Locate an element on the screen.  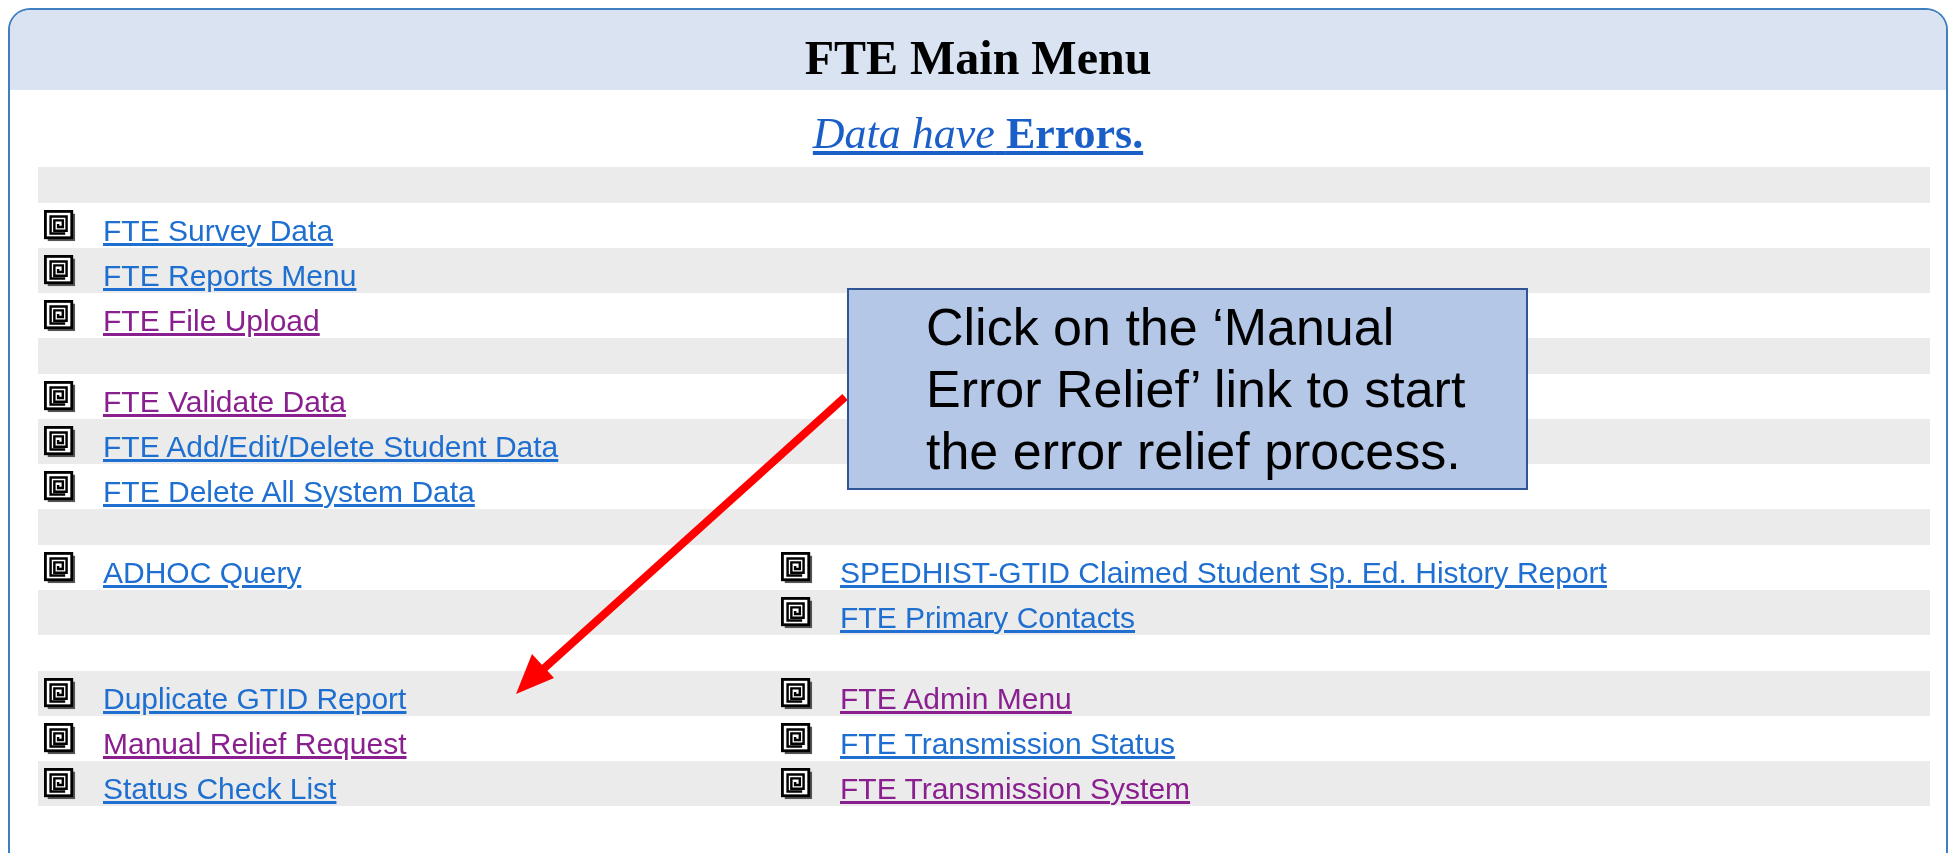
menu-link: FTE Transmission Status is located at coordinates (1008, 743).